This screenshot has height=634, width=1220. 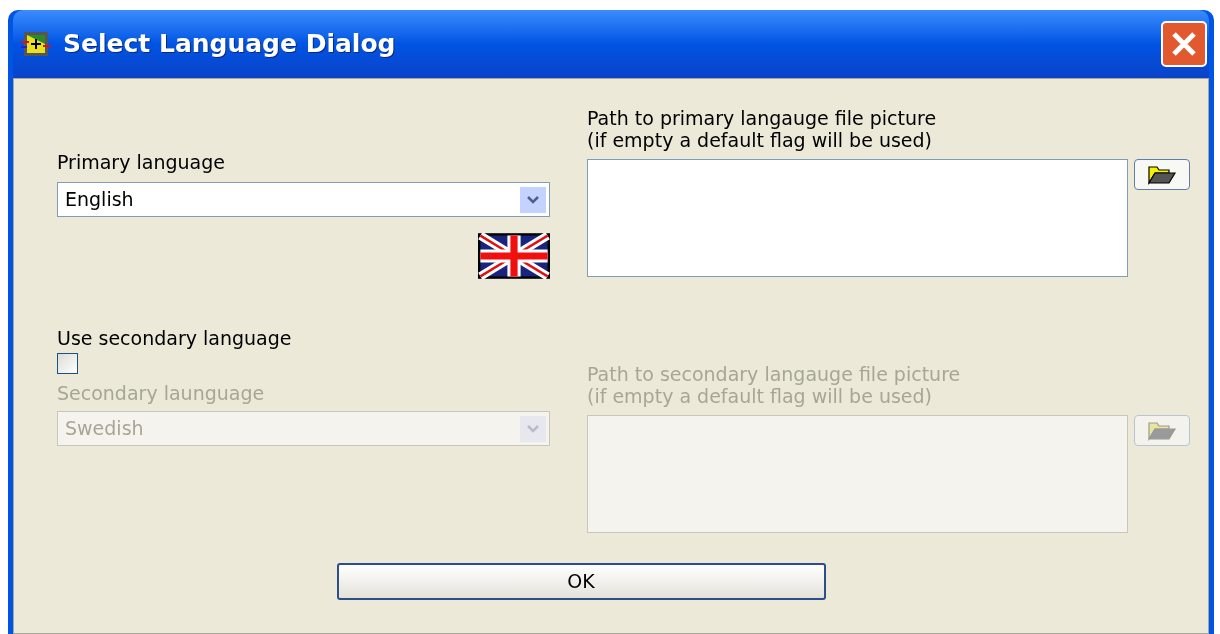 What do you see at coordinates (67, 363) in the screenshot?
I see `checkbox` at bounding box center [67, 363].